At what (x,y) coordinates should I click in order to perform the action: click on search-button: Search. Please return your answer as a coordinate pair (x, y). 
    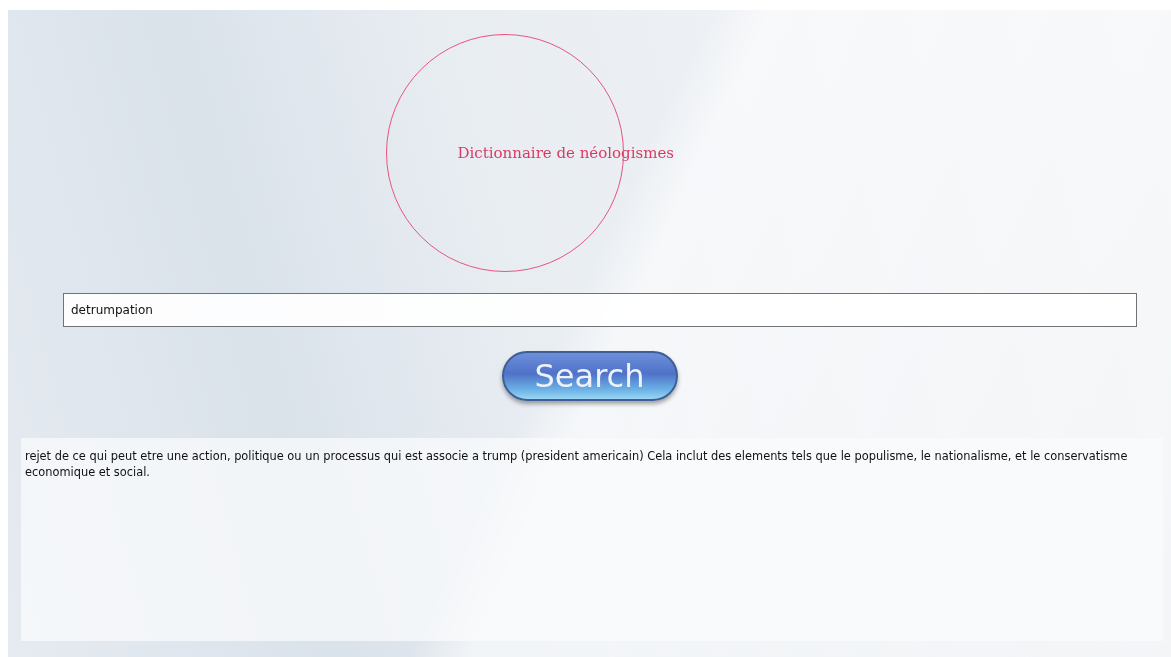
    Looking at the image, I should click on (589, 376).